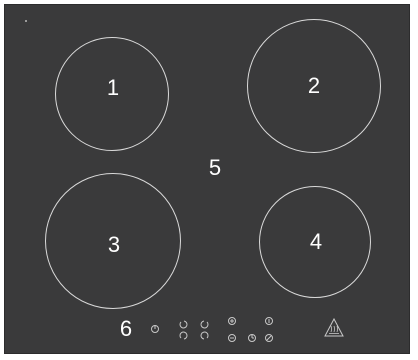  I want to click on control-panel, so click(247, 329).